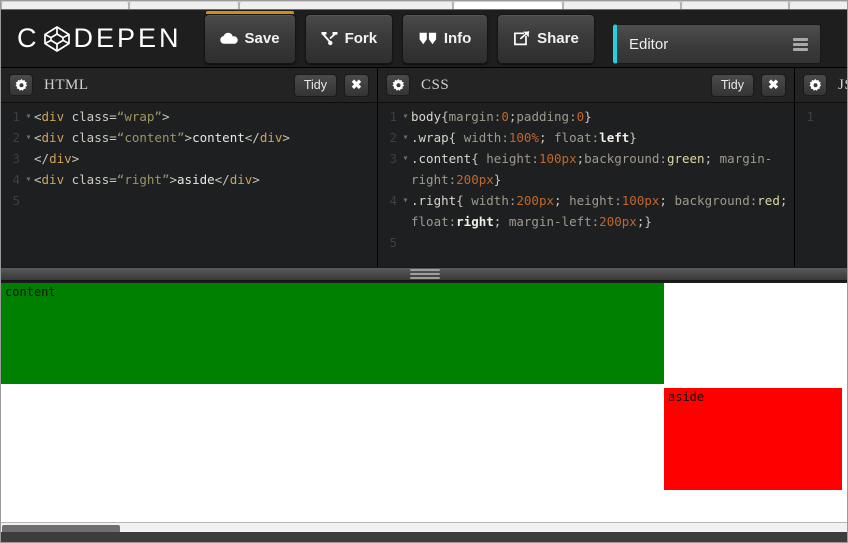 This screenshot has width=848, height=543. Describe the element at coordinates (842, 84) in the screenshot. I see `js-pane-title: JS` at that location.